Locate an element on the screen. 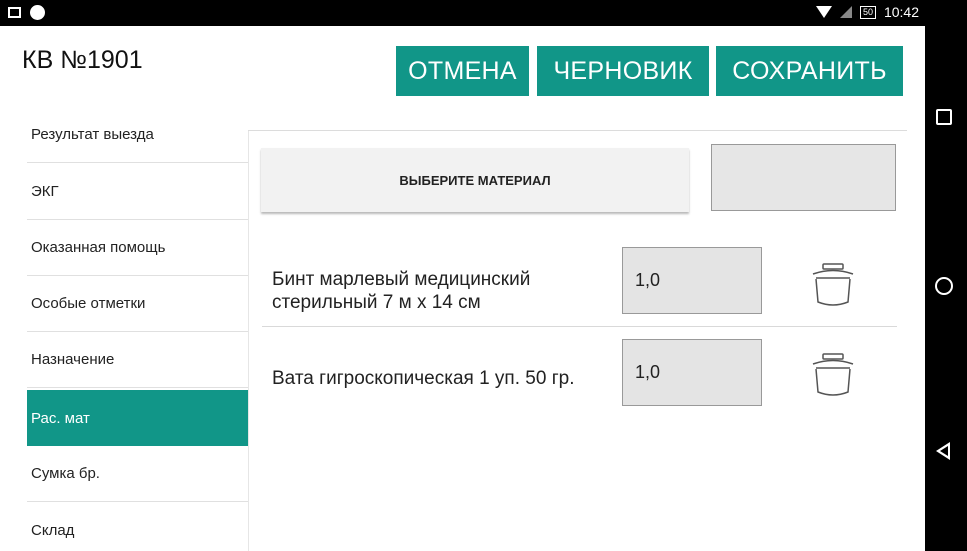 The image size is (967, 551). sidebar-item-label: Назначение is located at coordinates (73, 359).